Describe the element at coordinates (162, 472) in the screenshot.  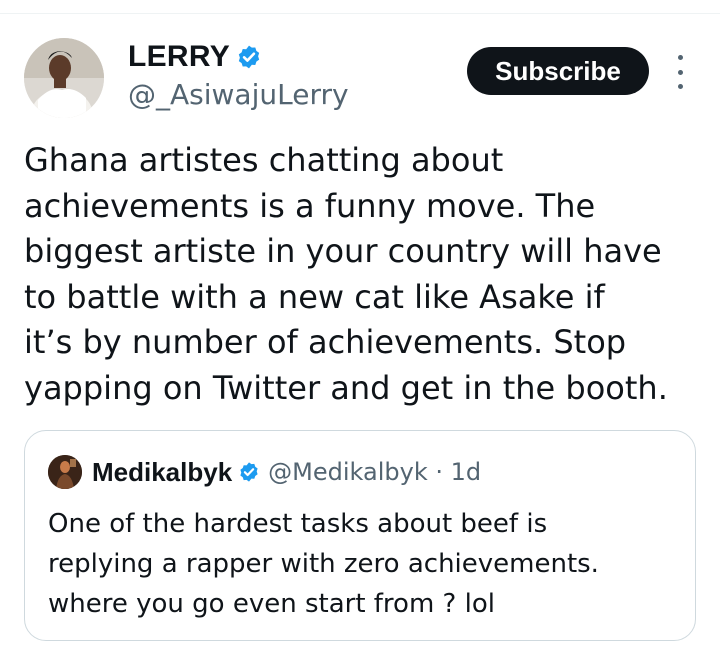
I see `quoted-display-name: Medikalbyk` at that location.